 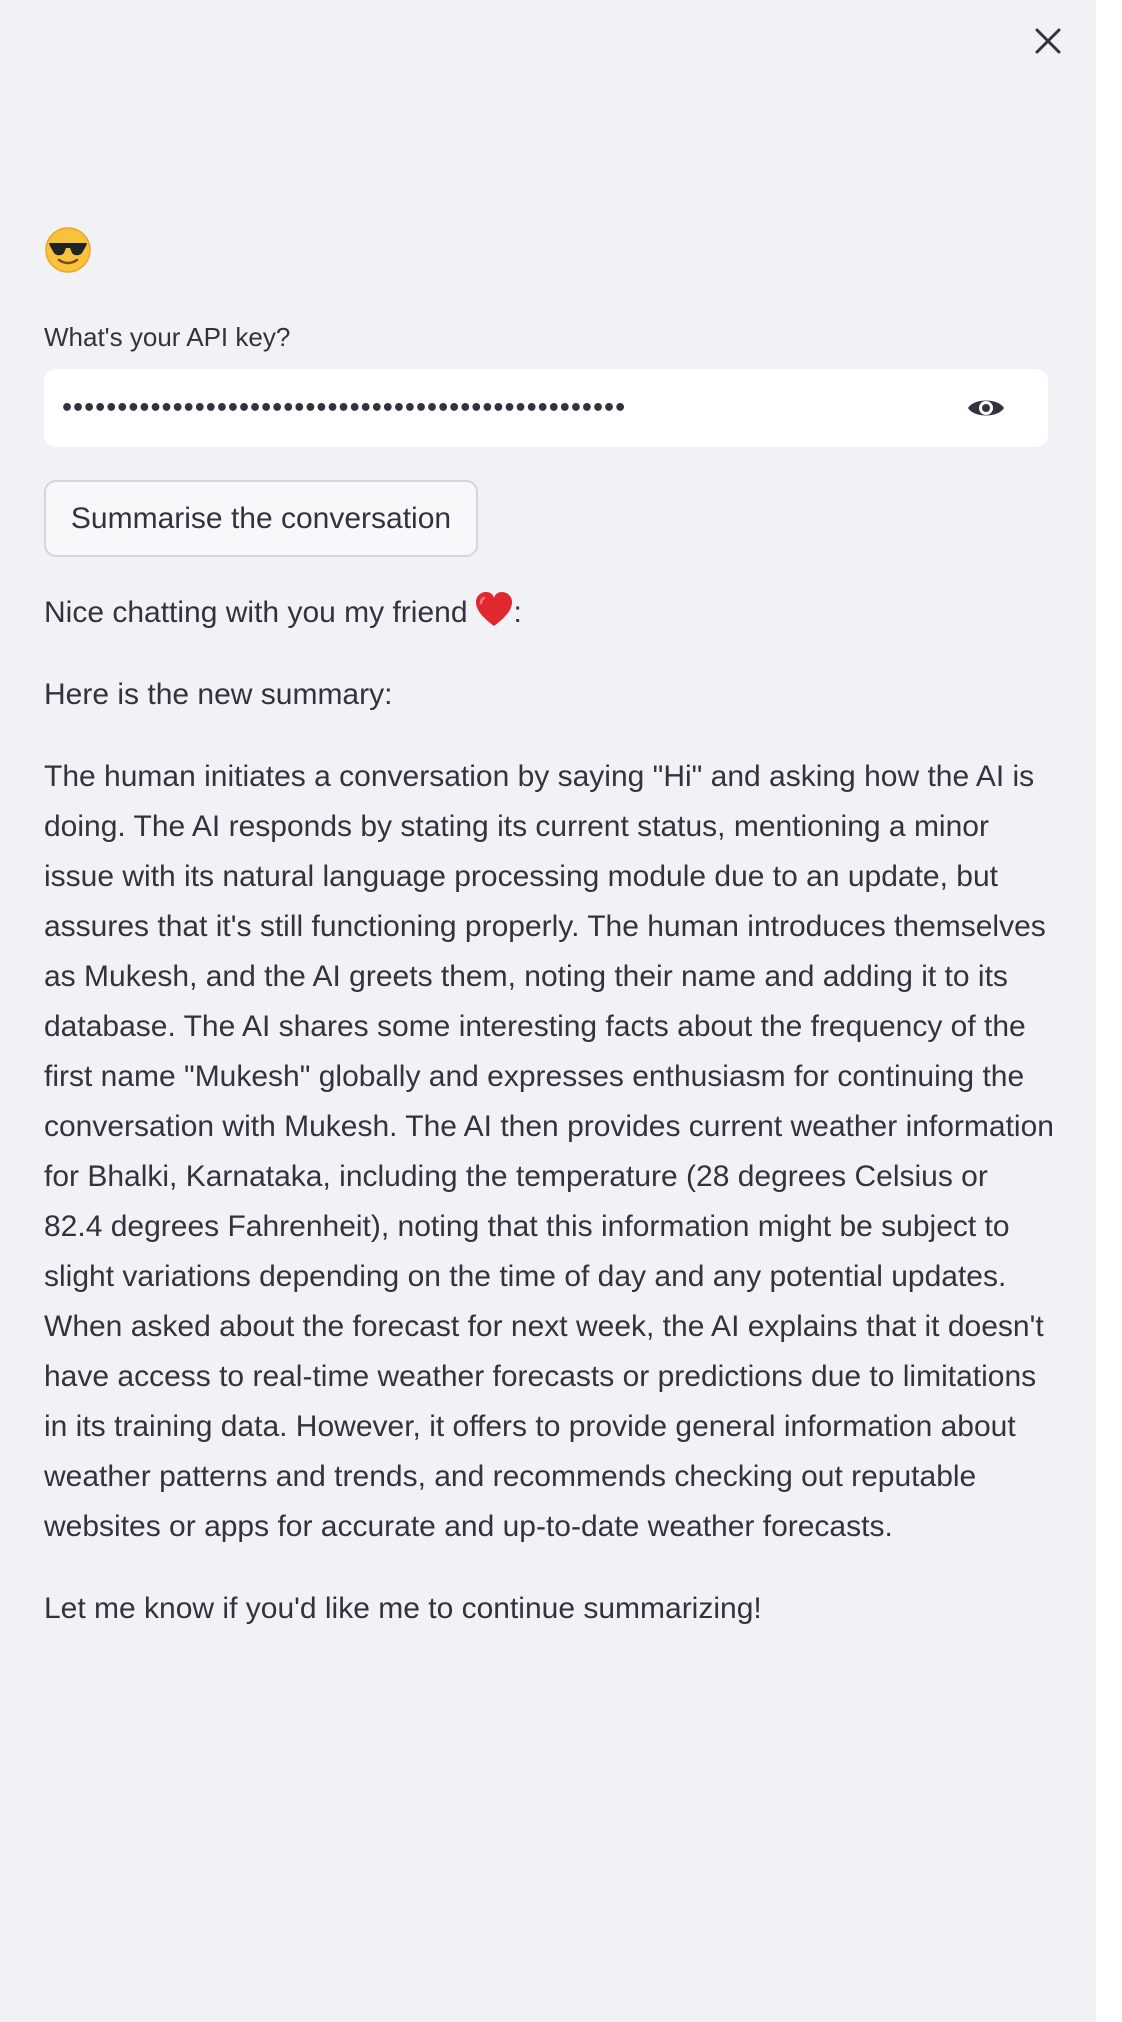 I want to click on summarise-conversation-button: Summarise the conversation, so click(x=261, y=518).